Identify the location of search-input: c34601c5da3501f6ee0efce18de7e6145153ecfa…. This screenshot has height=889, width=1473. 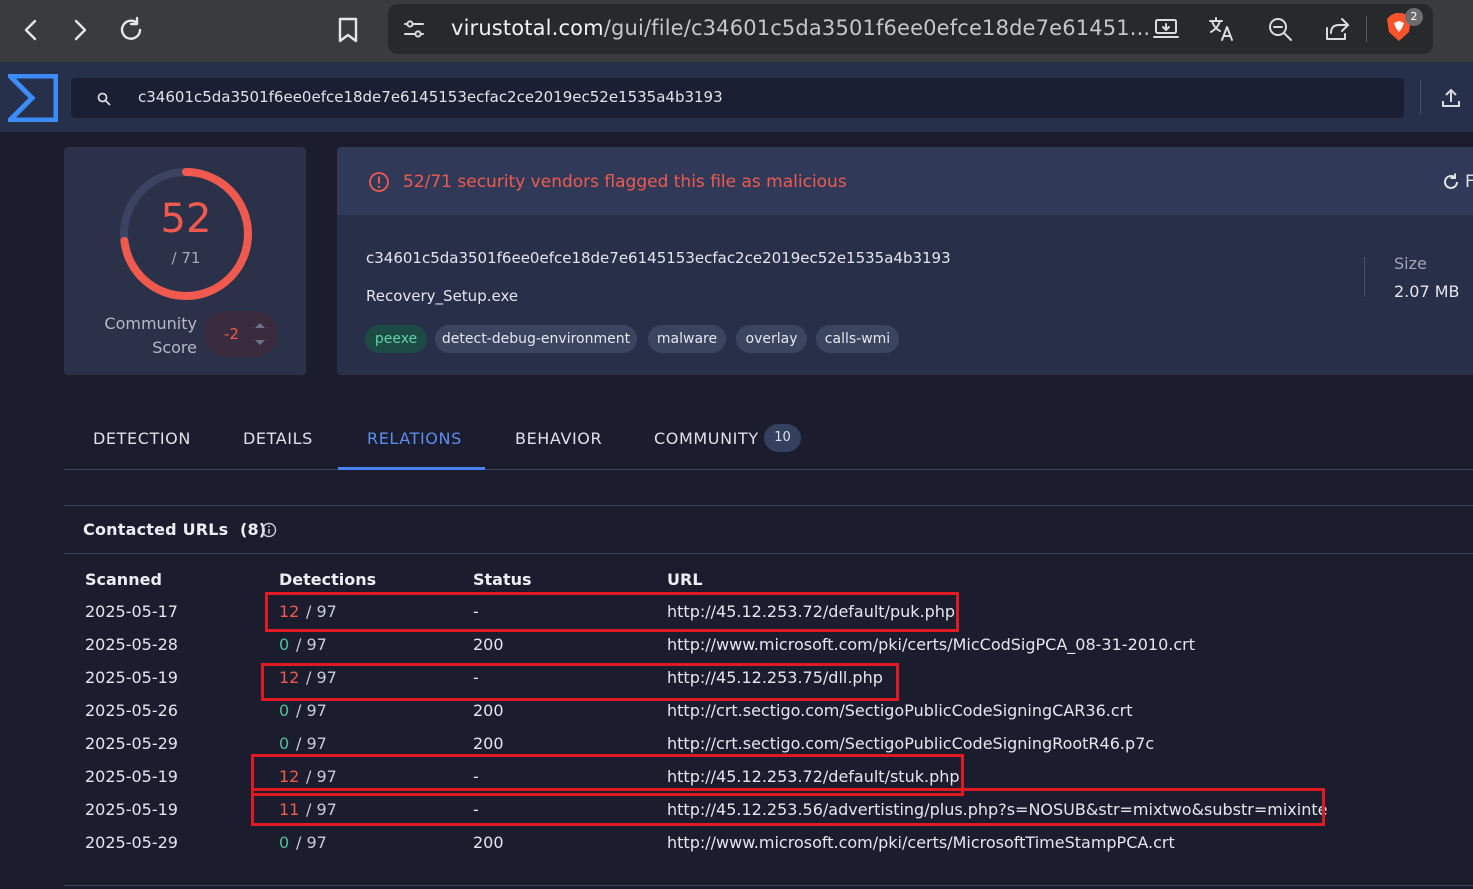
(737, 98).